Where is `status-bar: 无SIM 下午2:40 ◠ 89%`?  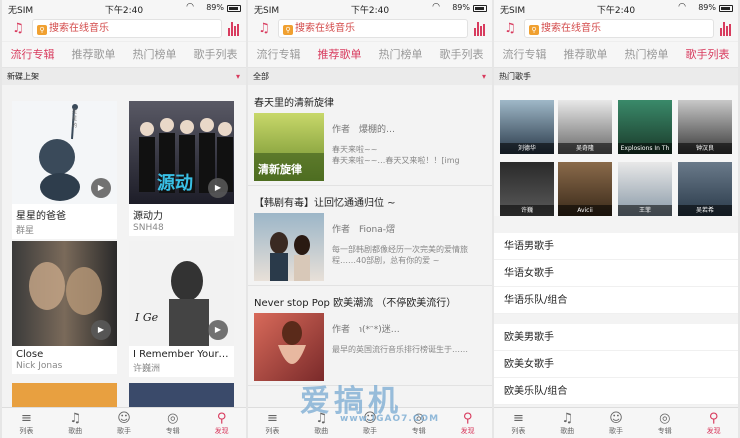
status-bar: 无SIM 下午2:40 ◠ 89% is located at coordinates (616, 8).